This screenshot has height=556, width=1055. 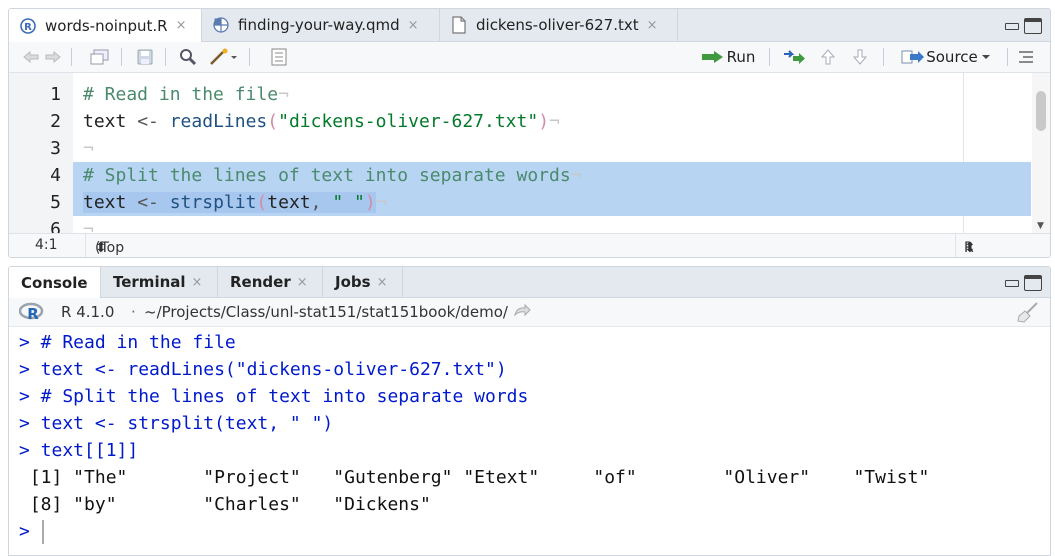 I want to click on chevron-down-icon, so click(x=986, y=57).